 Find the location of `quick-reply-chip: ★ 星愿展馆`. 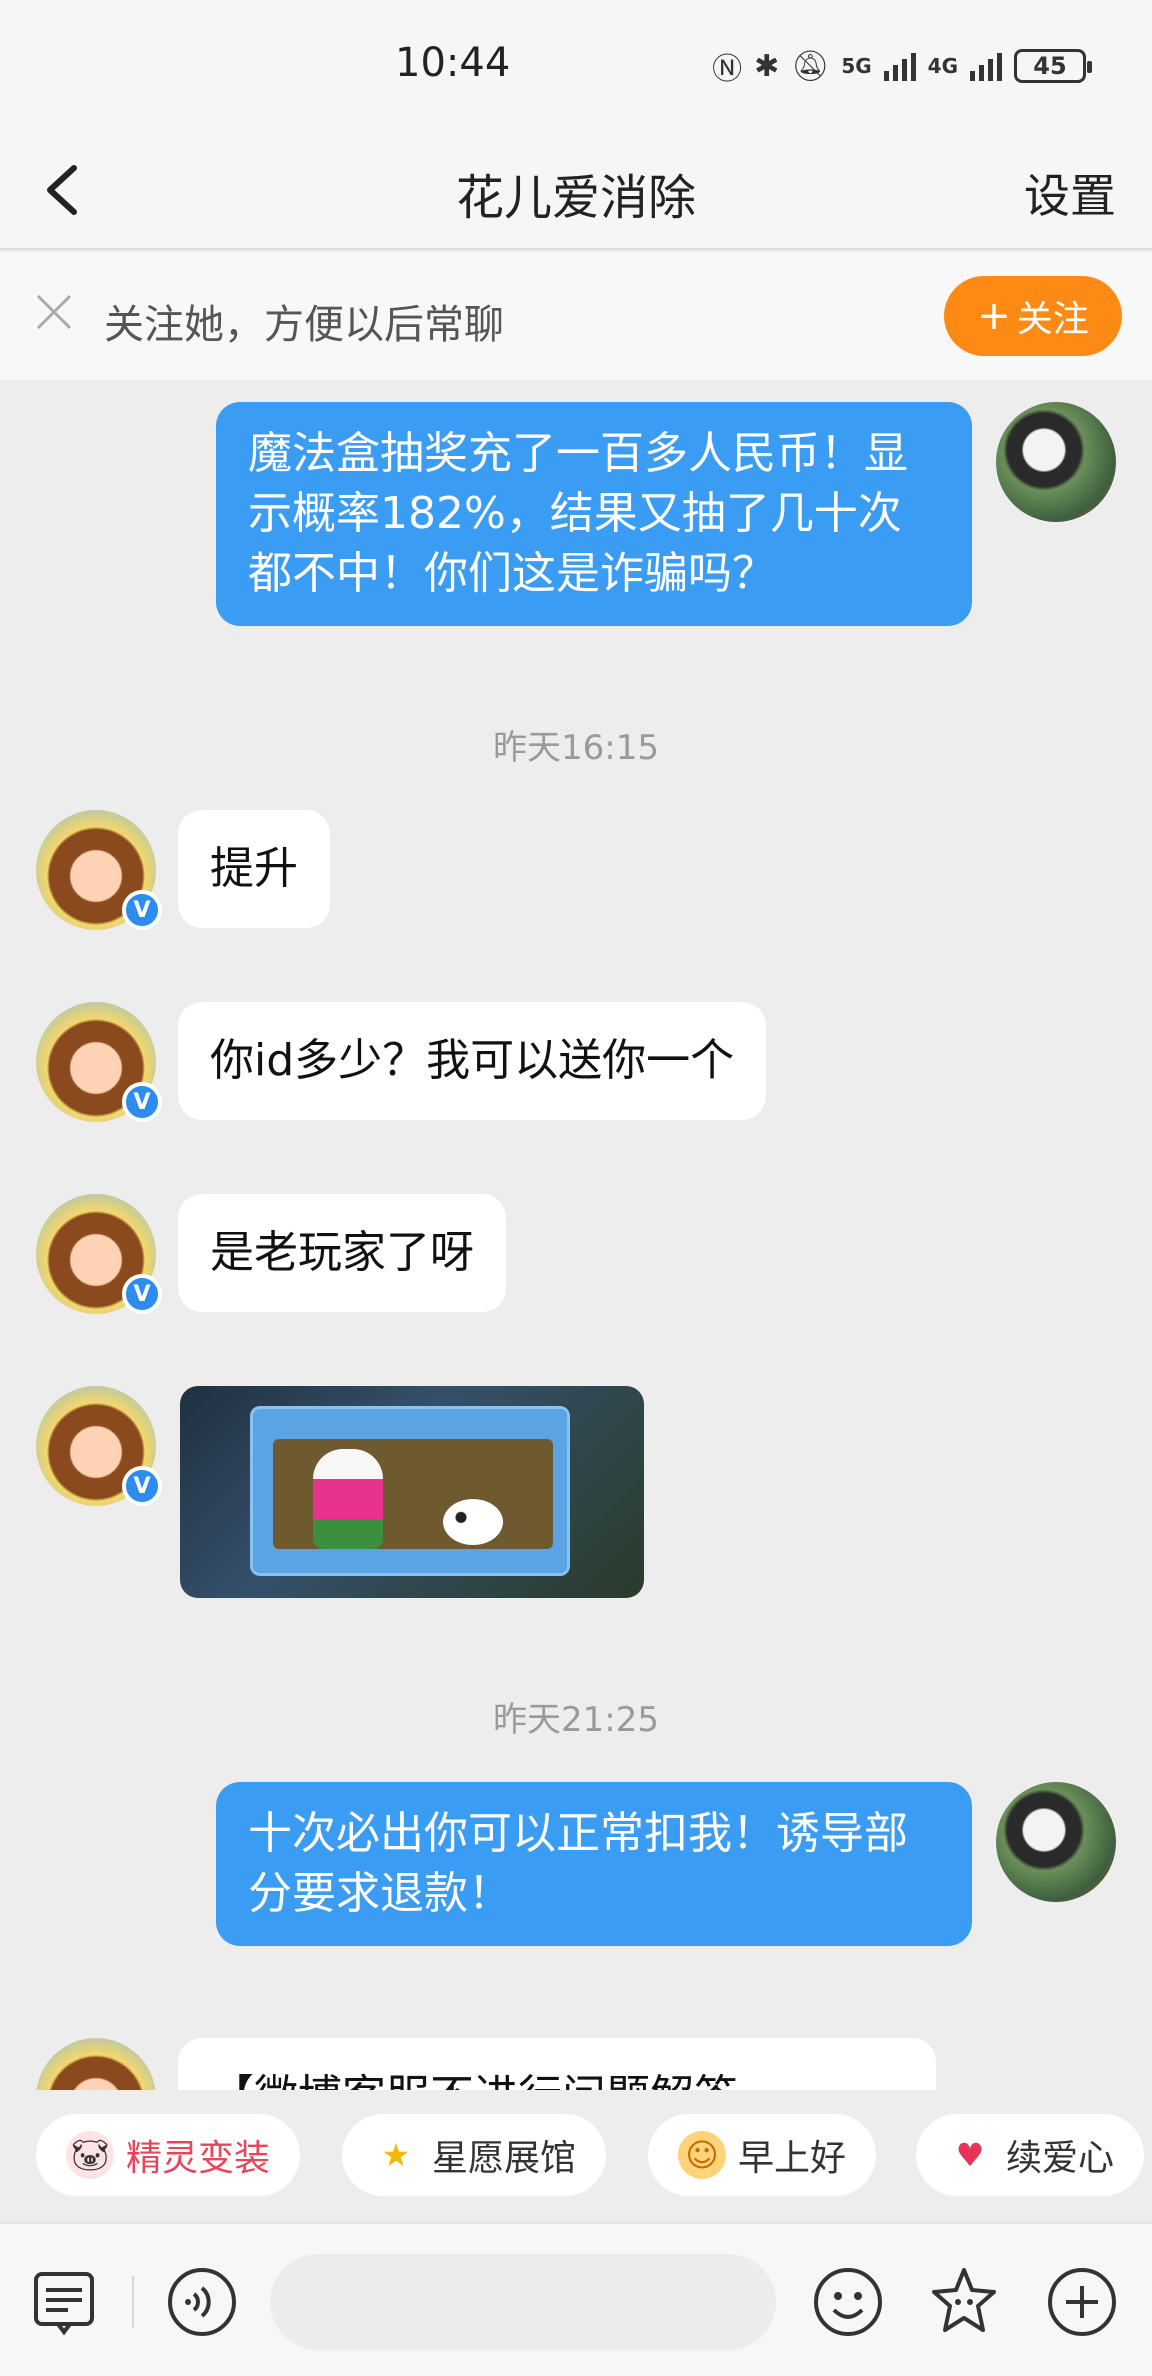

quick-reply-chip: ★ 星愿展馆 is located at coordinates (474, 2155).